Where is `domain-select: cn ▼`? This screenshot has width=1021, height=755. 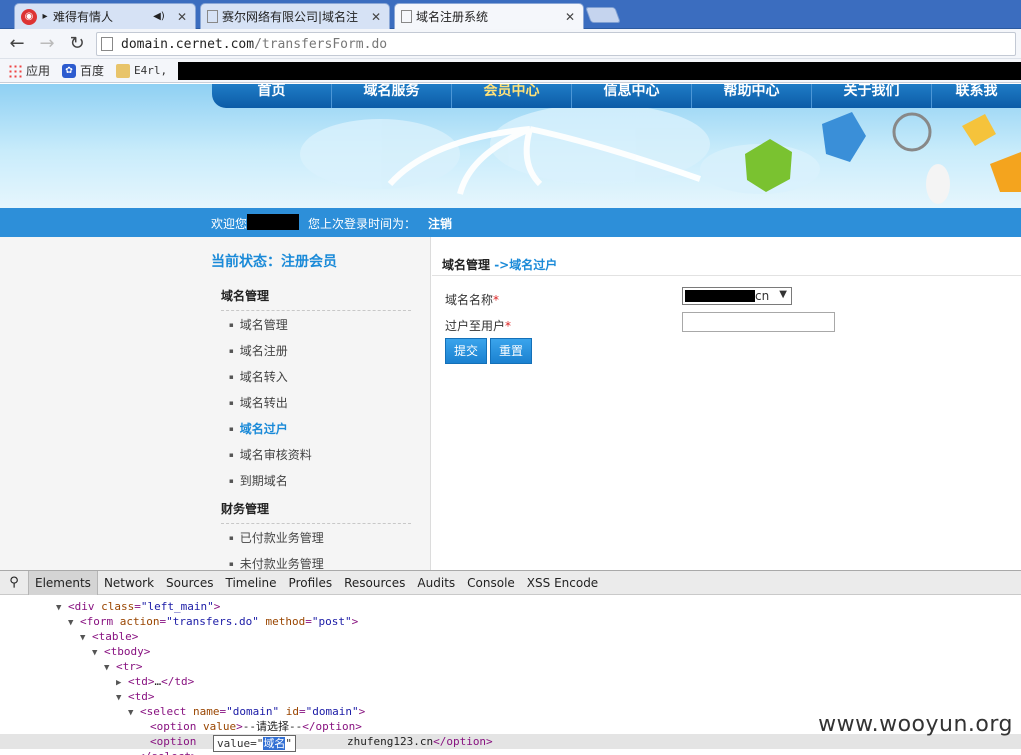
domain-select: cn ▼ is located at coordinates (737, 296).